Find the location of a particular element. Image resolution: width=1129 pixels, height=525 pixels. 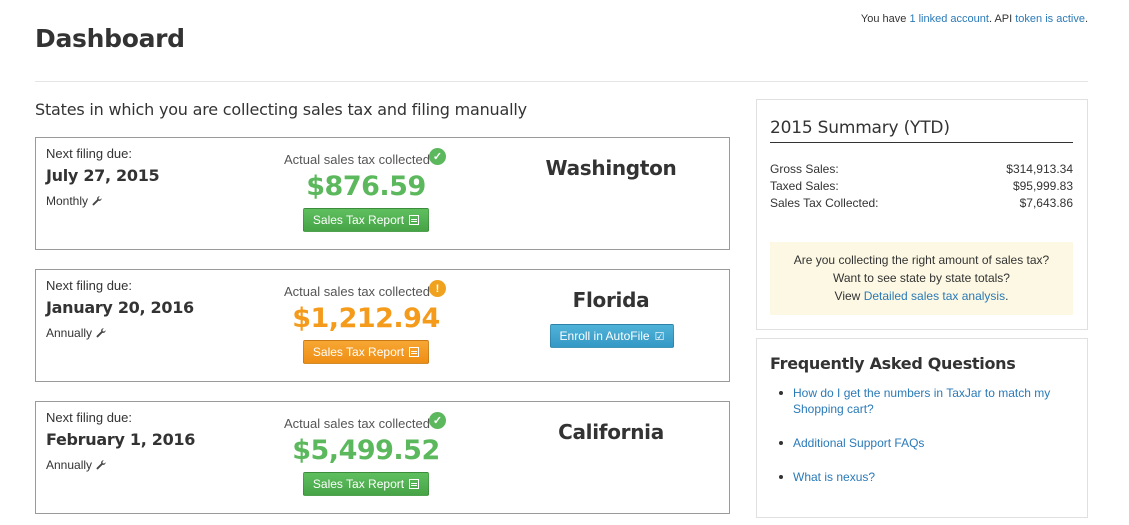

due-date: July 27, 2015 is located at coordinates (103, 175).